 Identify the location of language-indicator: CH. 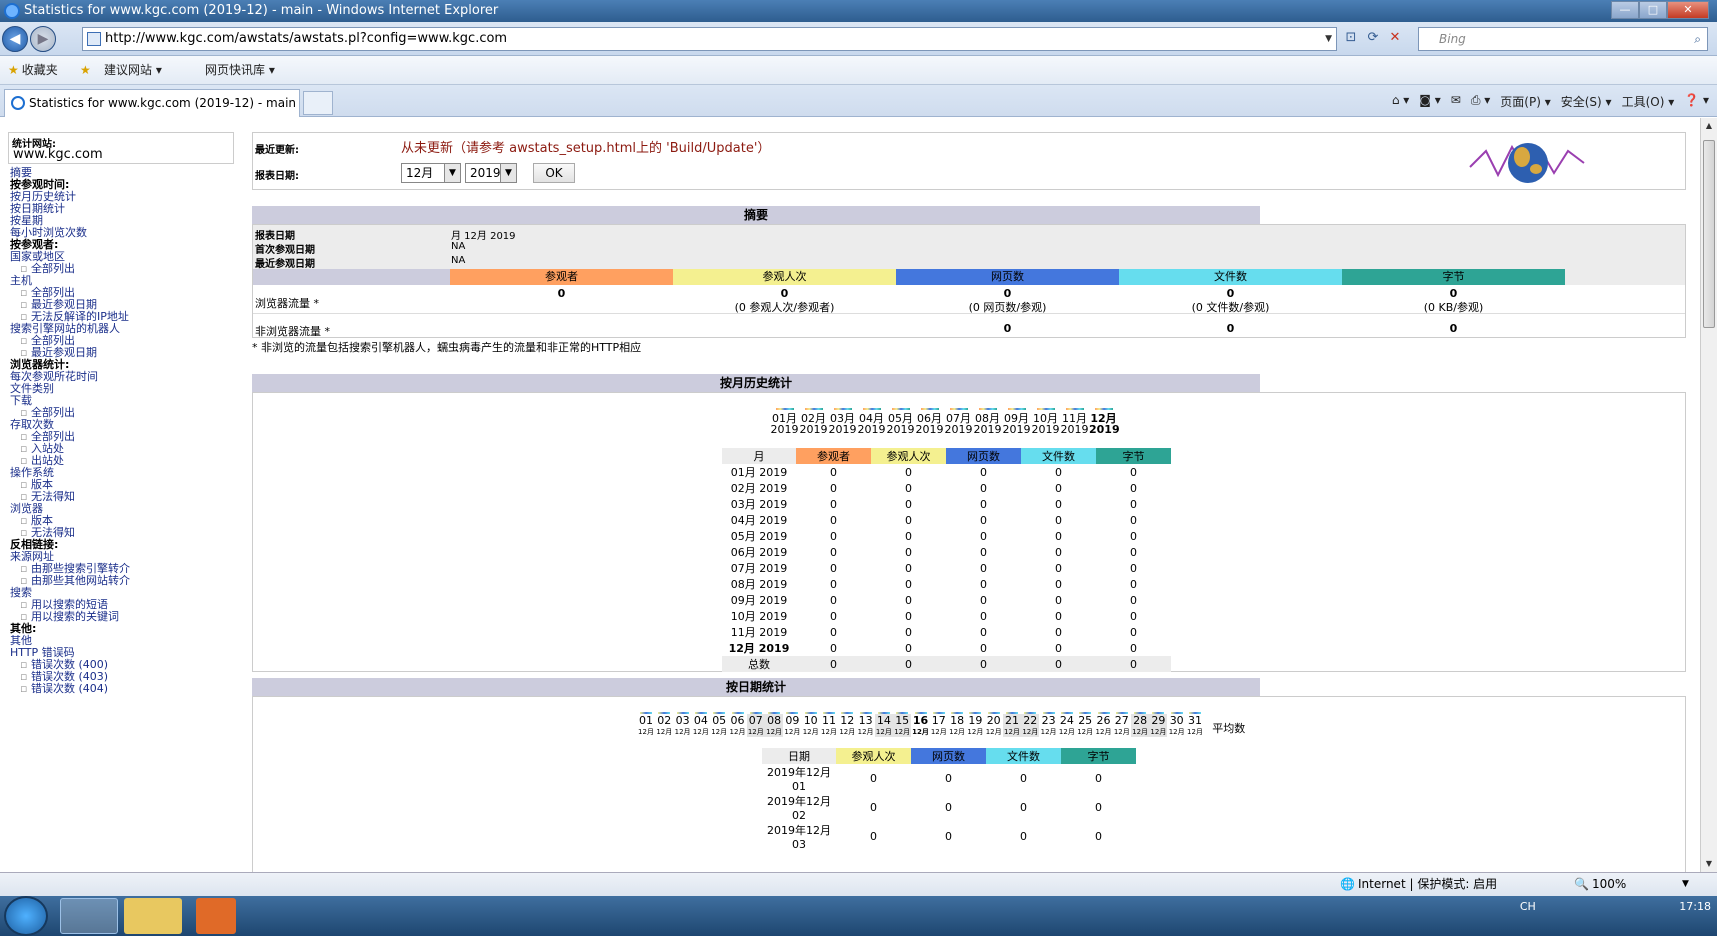
(1528, 906).